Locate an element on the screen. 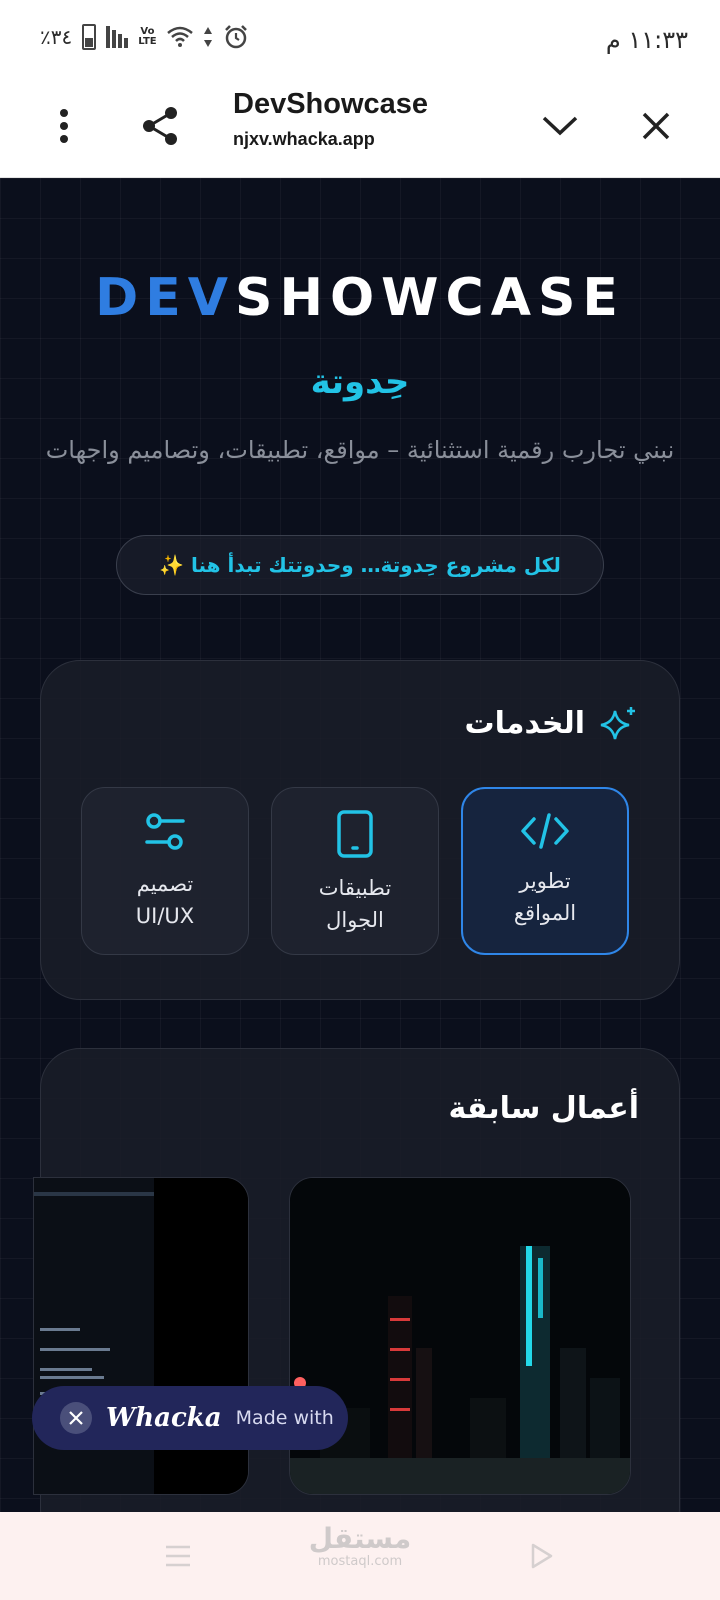  mostaql-logo-ar: مستقل is located at coordinates (360, 1538).